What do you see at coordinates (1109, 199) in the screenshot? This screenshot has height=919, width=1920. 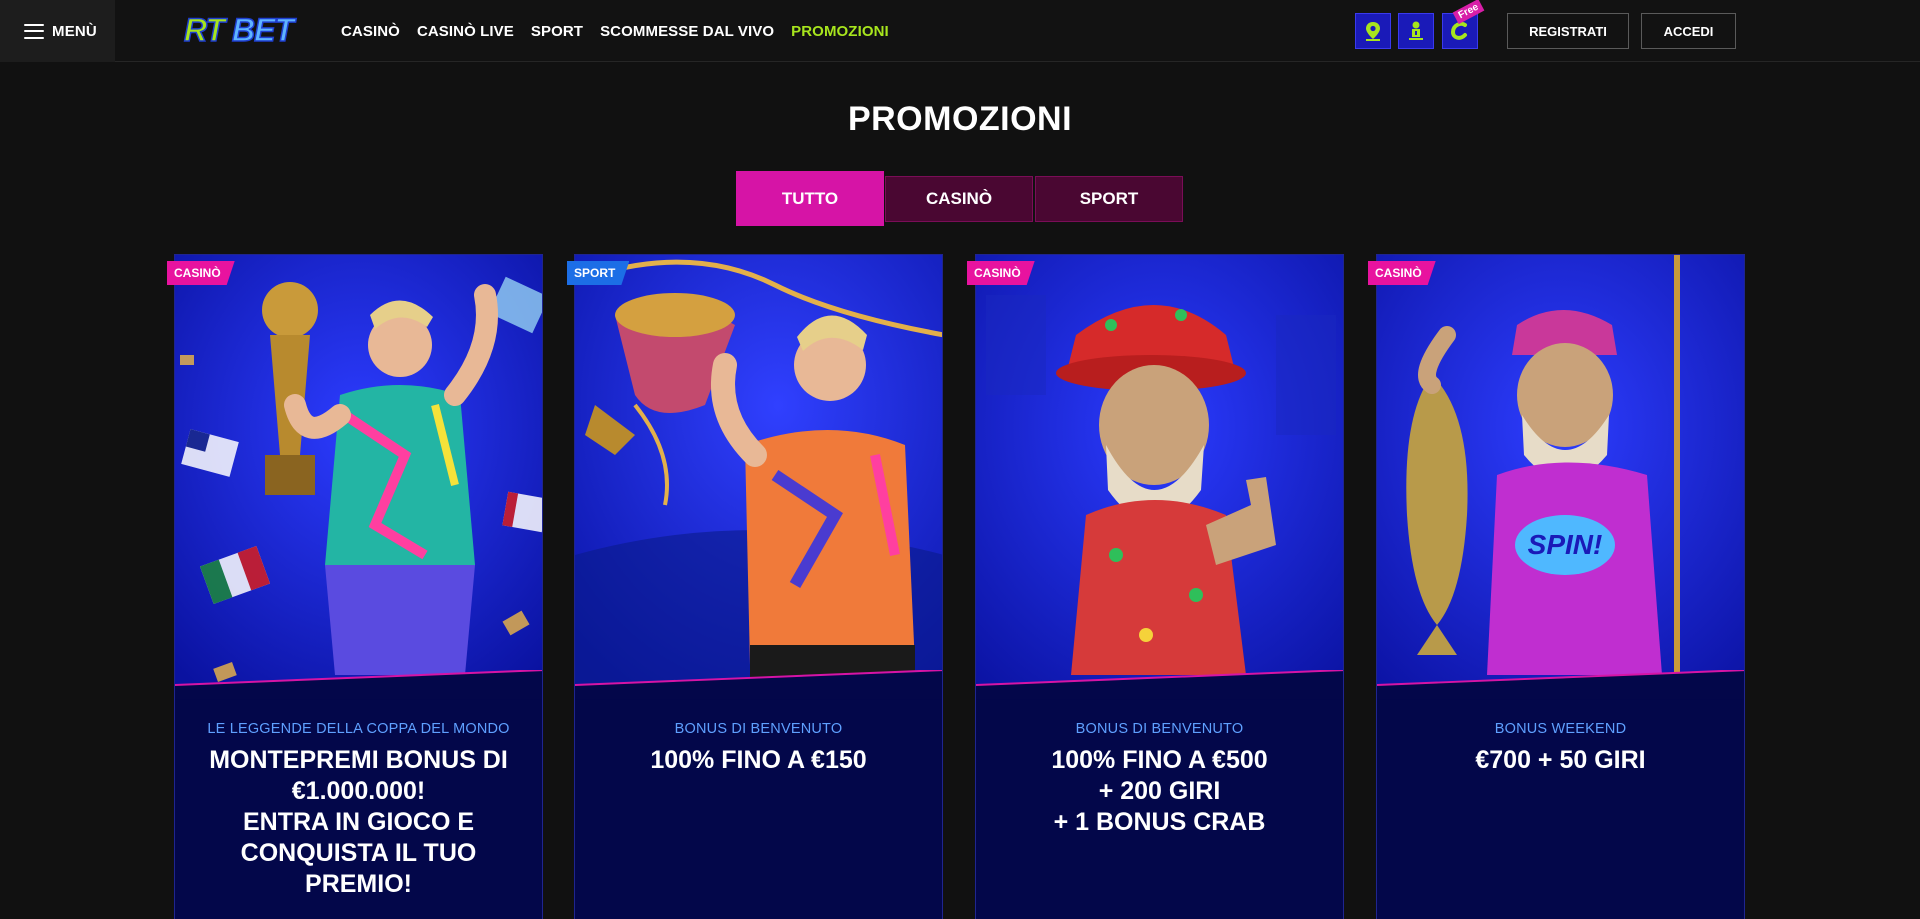 I see `tab-sport: SPORT` at bounding box center [1109, 199].